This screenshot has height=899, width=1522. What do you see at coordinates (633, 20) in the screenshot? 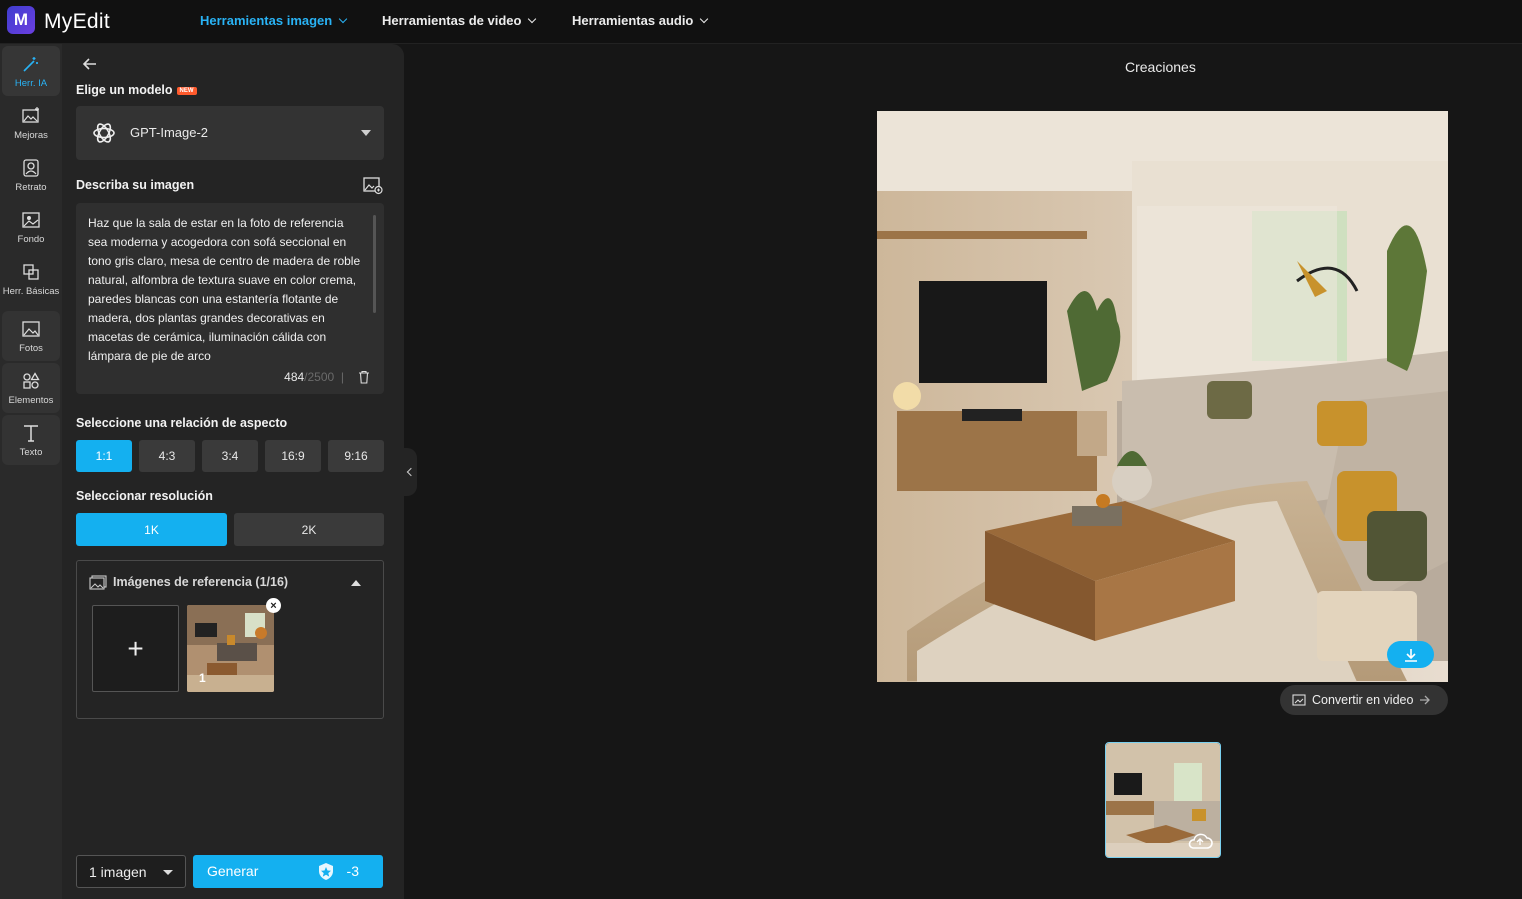
I see `nav-label: Herramientas audio` at bounding box center [633, 20].